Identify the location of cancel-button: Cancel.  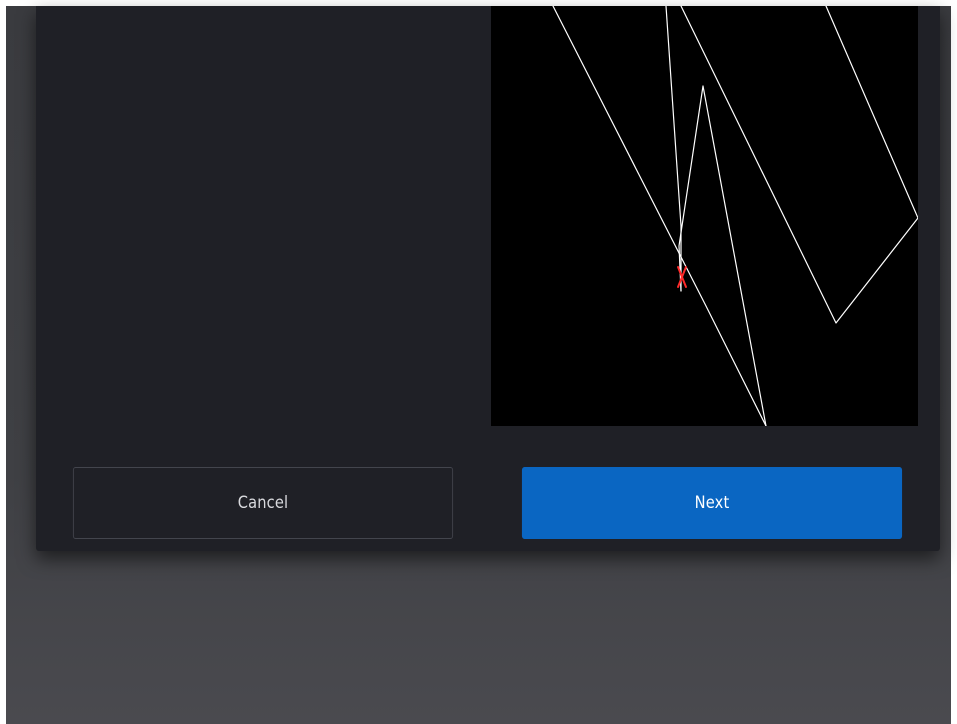
(263, 503).